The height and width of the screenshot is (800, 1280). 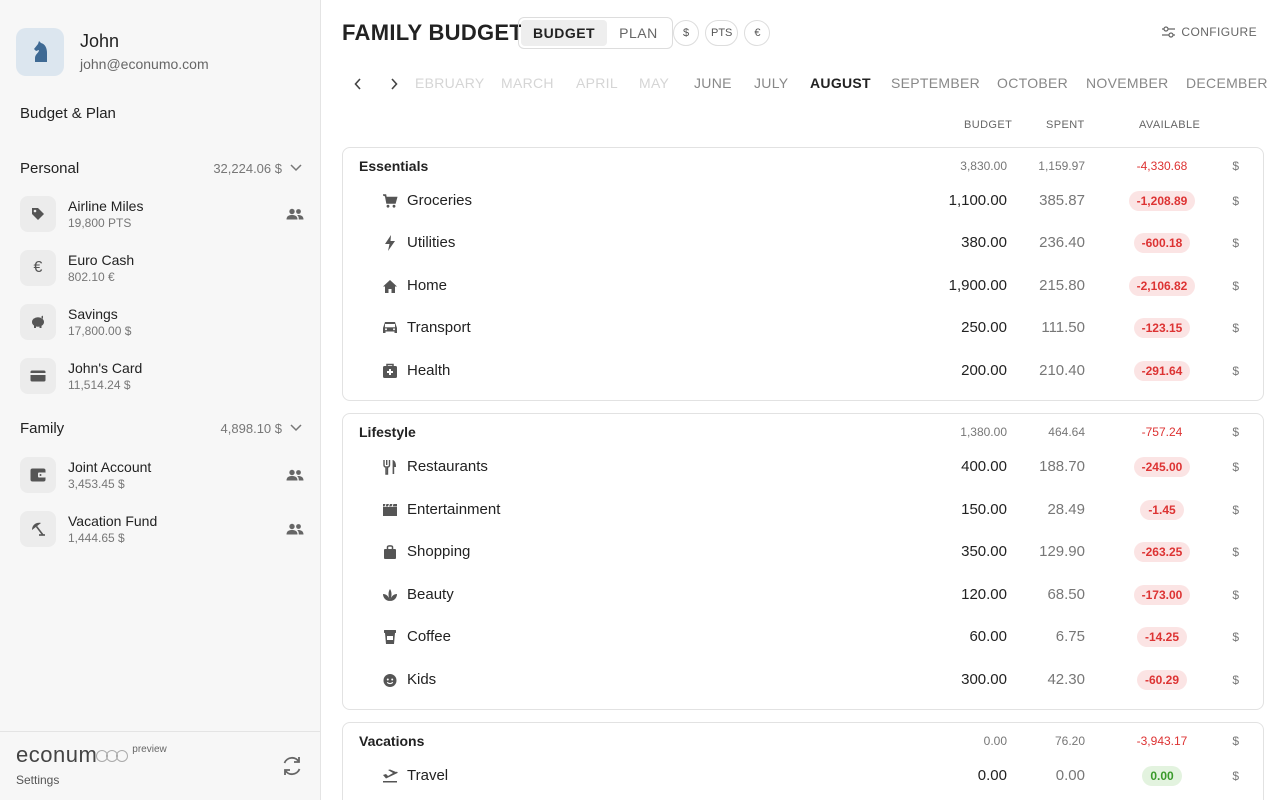 I want to click on budget-item-row: Utilities 380.00 236.40 -600.18 $, so click(x=803, y=243).